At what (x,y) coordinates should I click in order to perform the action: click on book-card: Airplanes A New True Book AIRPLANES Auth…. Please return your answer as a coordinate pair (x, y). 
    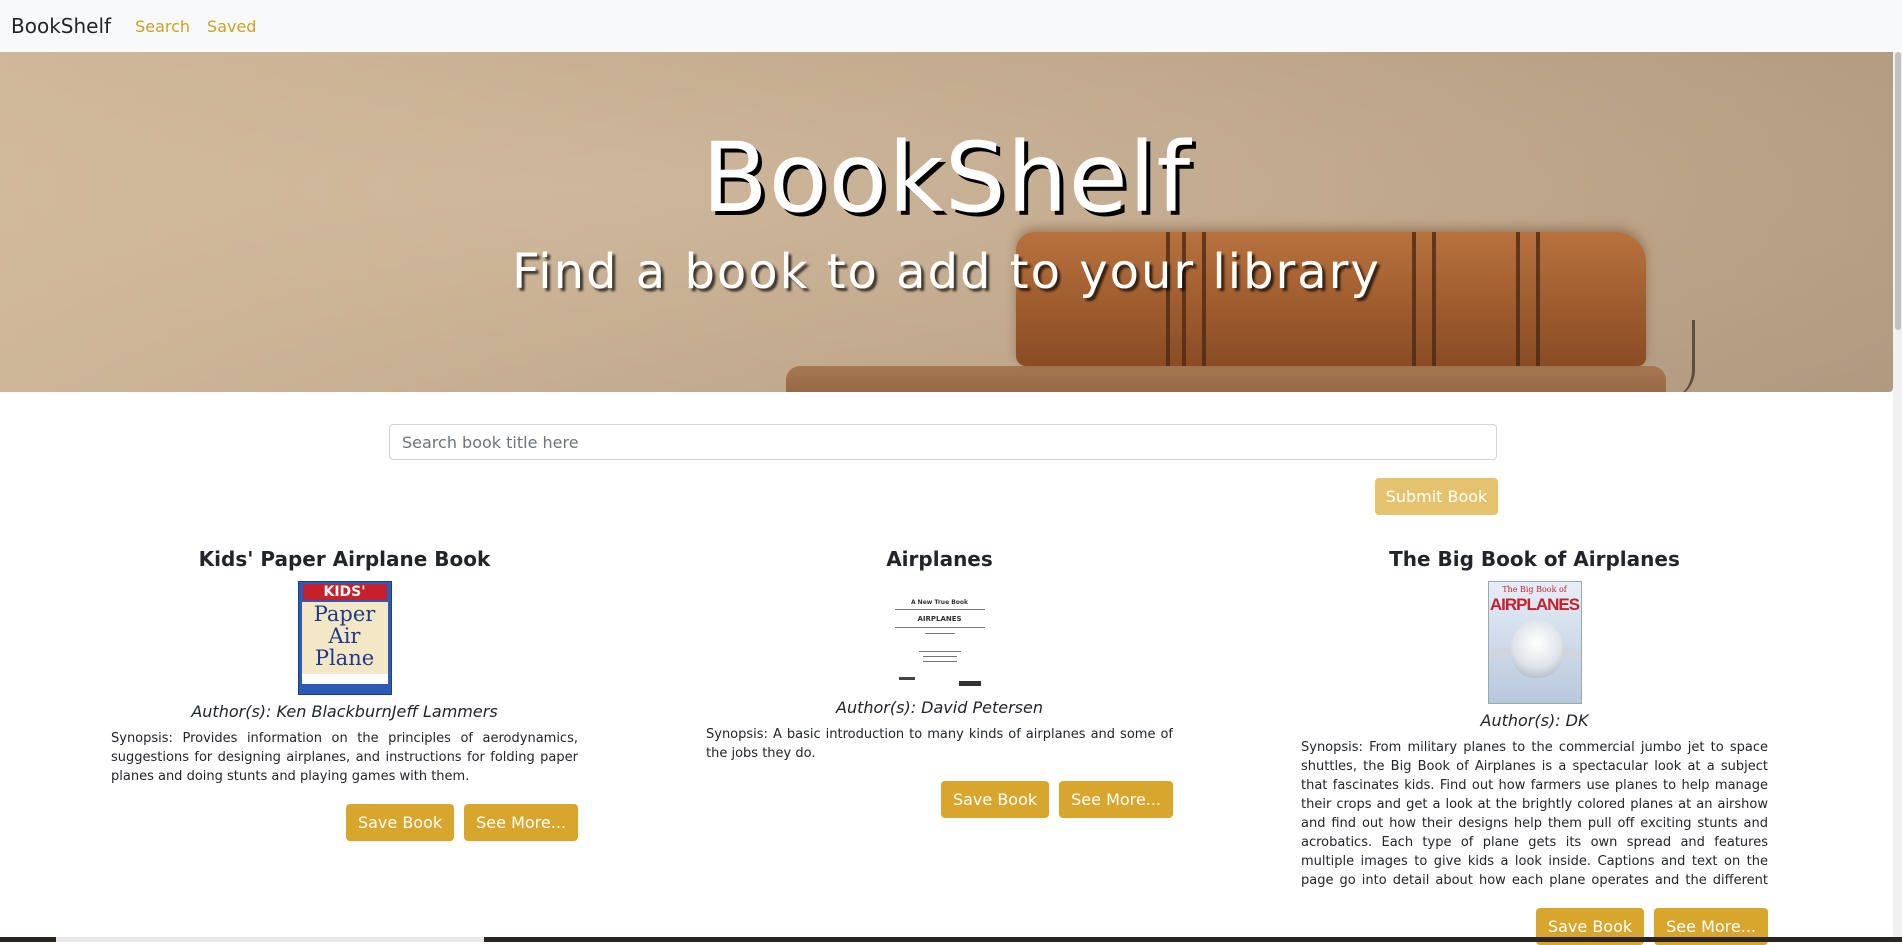
    Looking at the image, I should click on (939, 681).